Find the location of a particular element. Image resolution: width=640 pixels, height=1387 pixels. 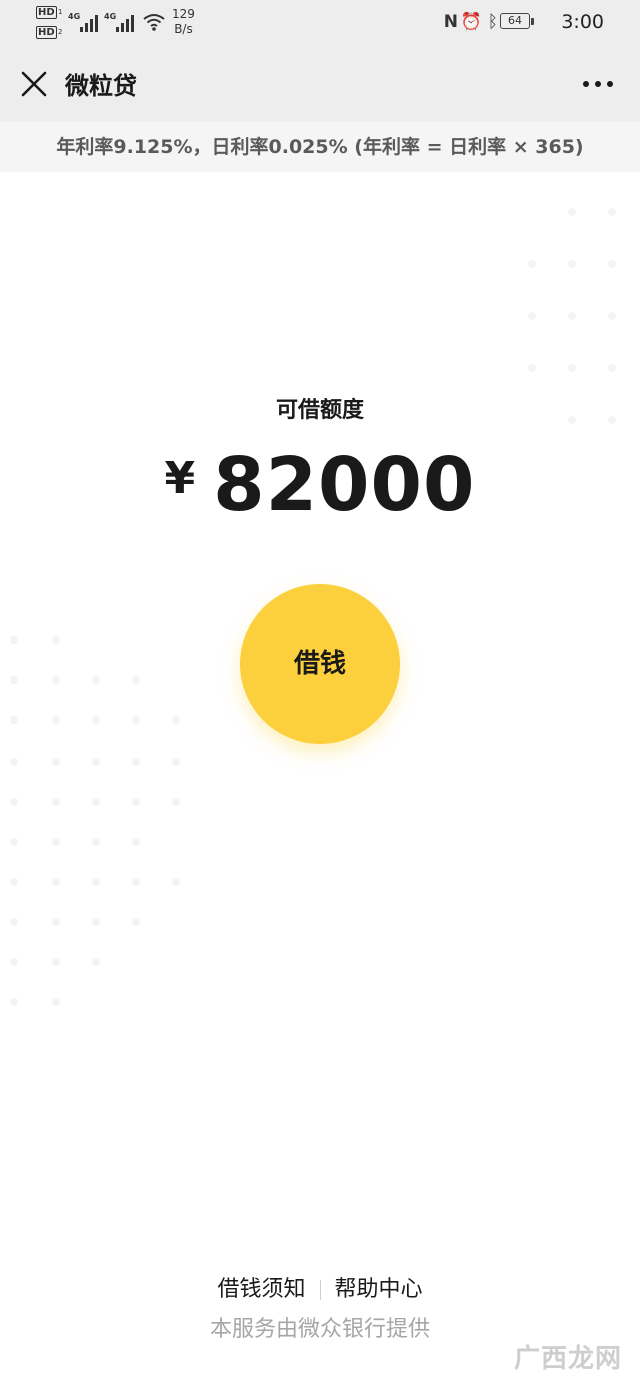

nfc-icon: N is located at coordinates (450, 22).